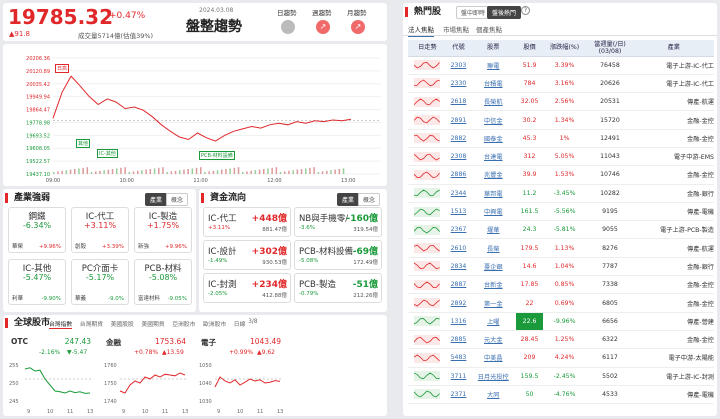 The height and width of the screenshot is (419, 720). I want to click on column-header: 股價, so click(529, 48).